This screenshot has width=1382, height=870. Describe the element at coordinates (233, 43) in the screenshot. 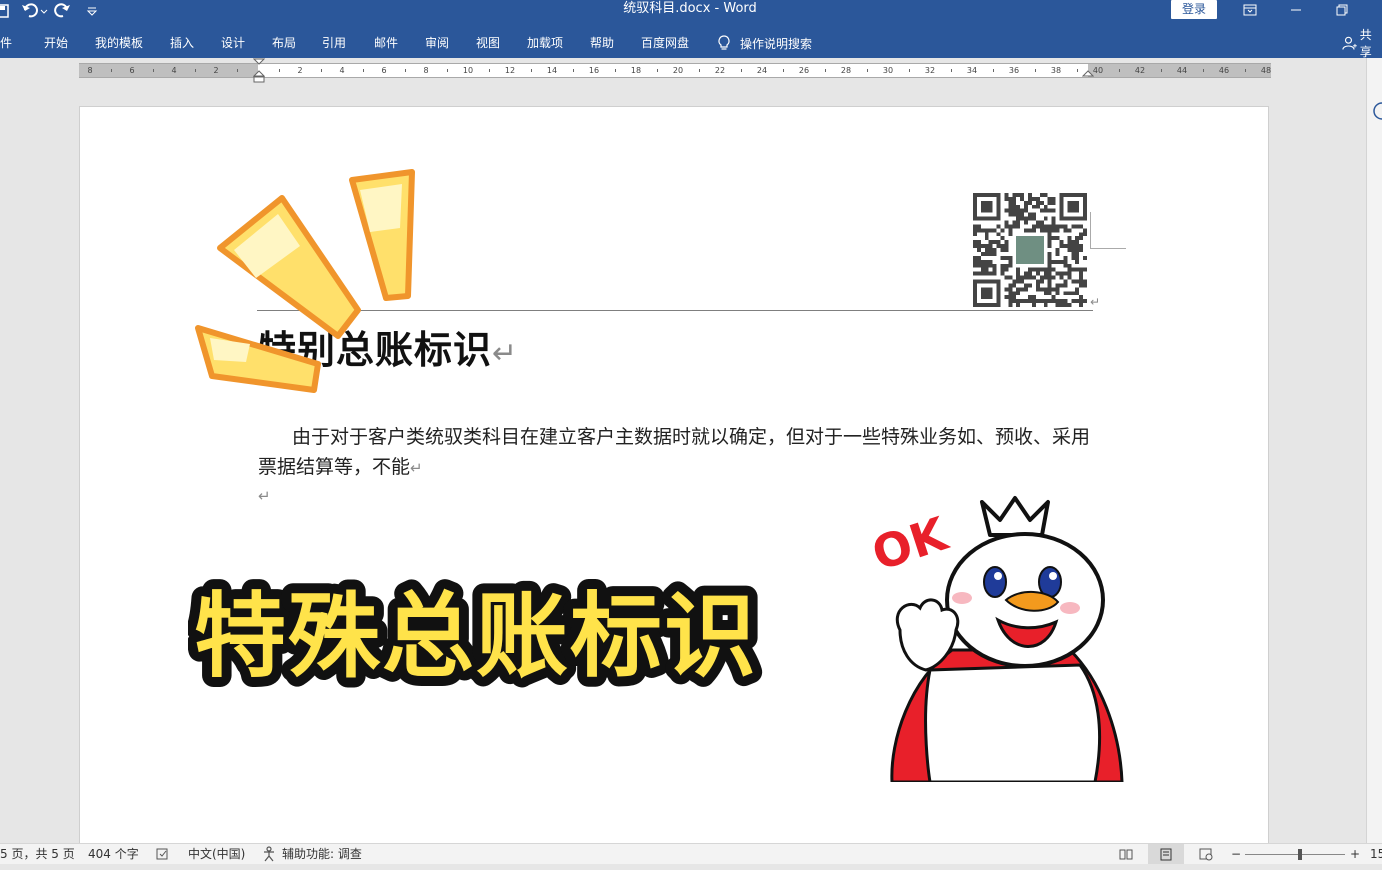

I see `tab-design: 设计` at that location.